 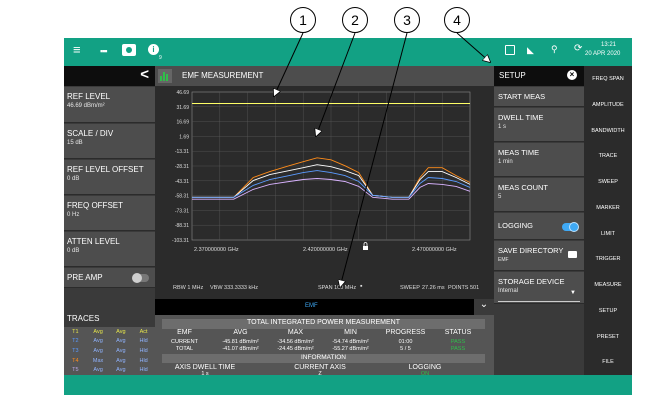 What do you see at coordinates (608, 131) in the screenshot?
I see `menu-item-bandwidth: BANDWIDTH` at bounding box center [608, 131].